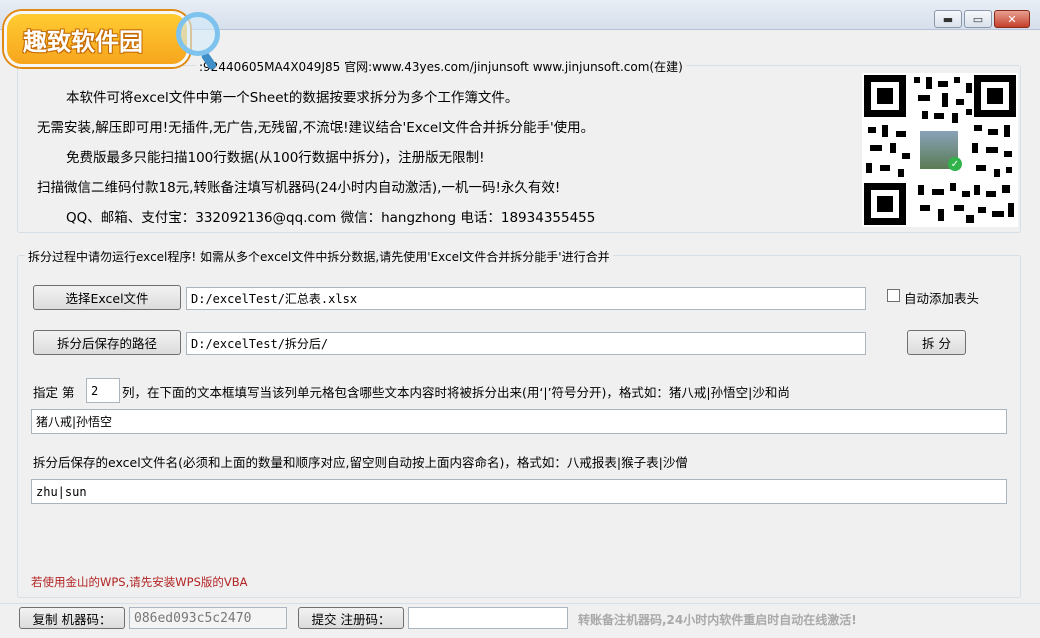 The image size is (1040, 638). Describe the element at coordinates (526, 343) in the screenshot. I see `save-path-input: D:/excelTest/拆分后/` at that location.